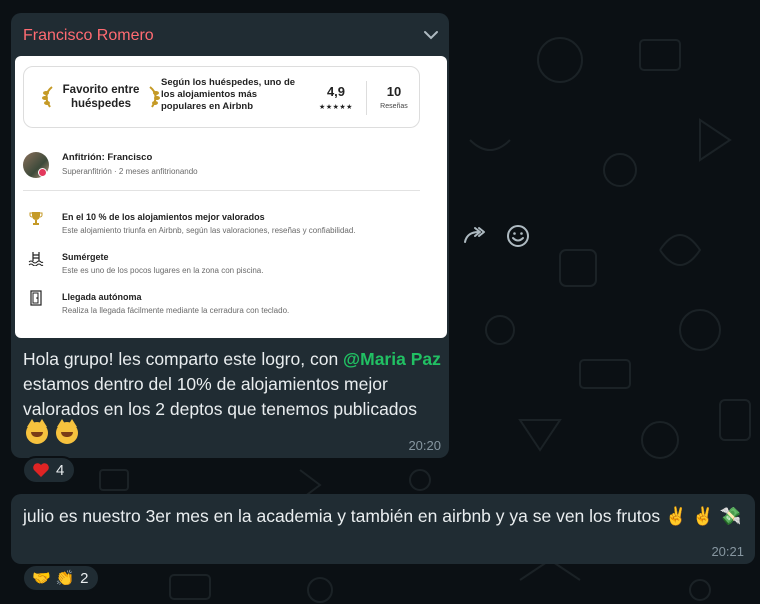 This screenshot has height=604, width=760. What do you see at coordinates (36, 218) in the screenshot?
I see `trophy-icon` at bounding box center [36, 218].